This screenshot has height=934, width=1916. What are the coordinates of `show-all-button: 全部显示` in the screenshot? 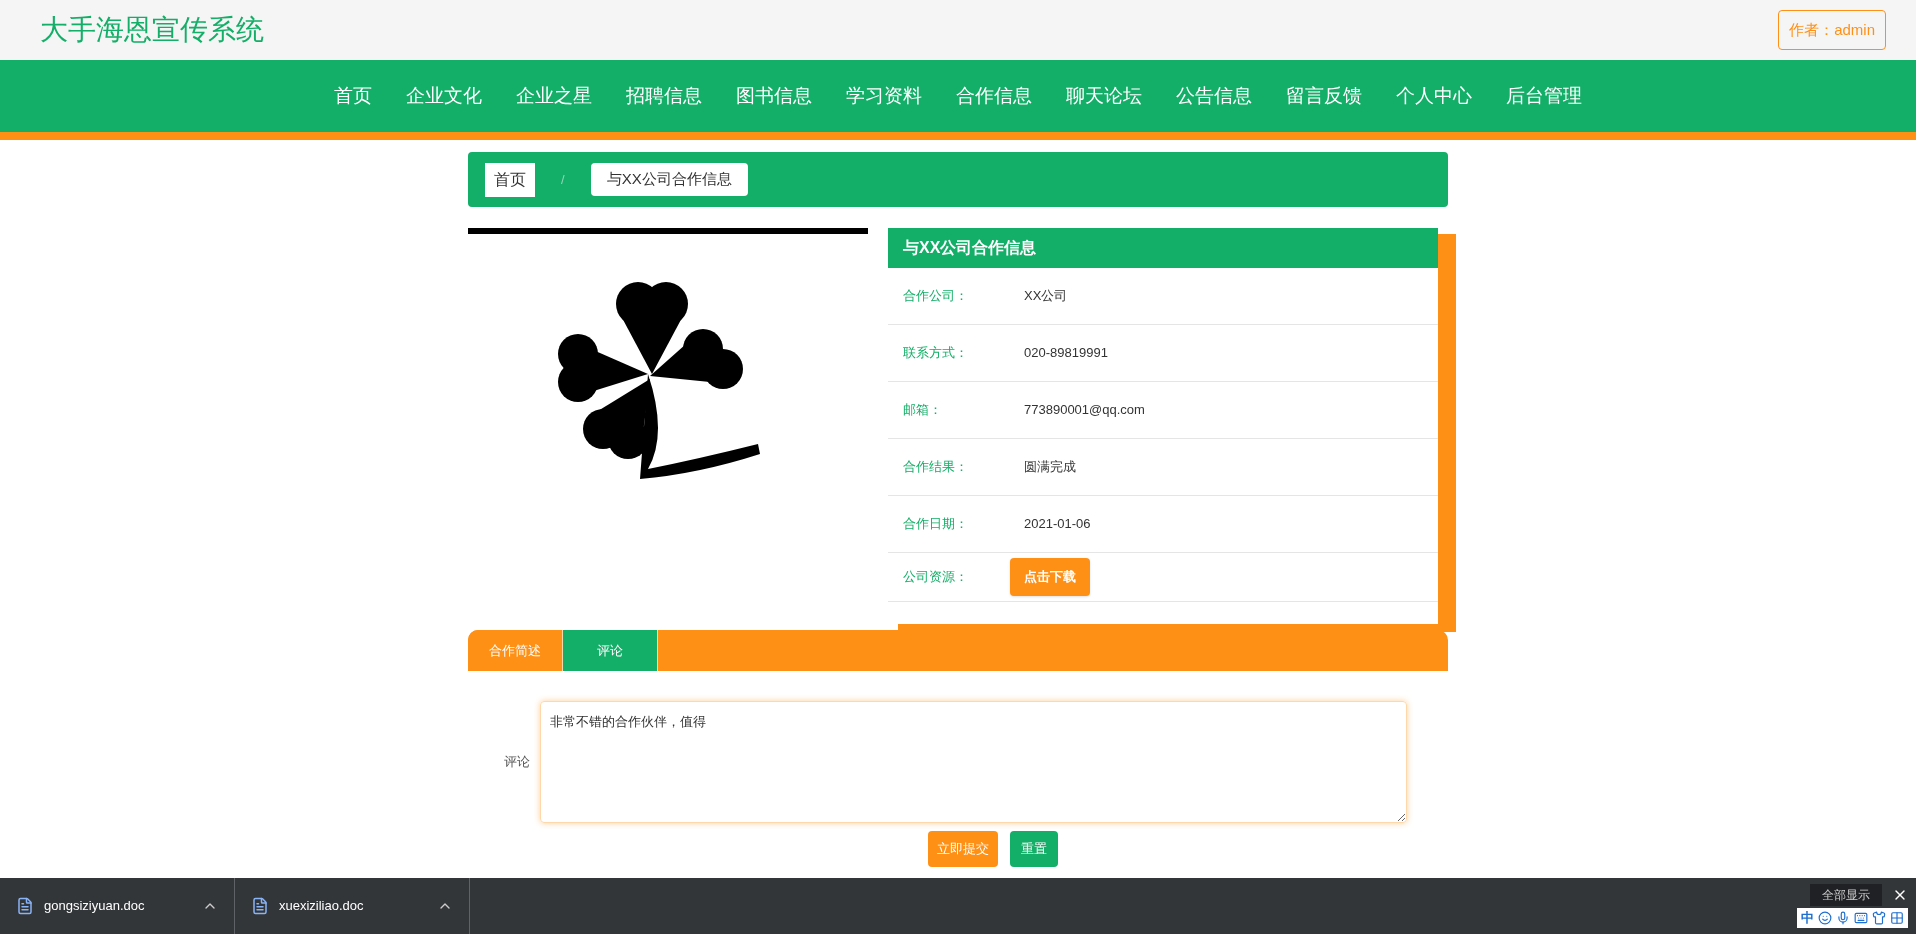 It's located at (1846, 895).